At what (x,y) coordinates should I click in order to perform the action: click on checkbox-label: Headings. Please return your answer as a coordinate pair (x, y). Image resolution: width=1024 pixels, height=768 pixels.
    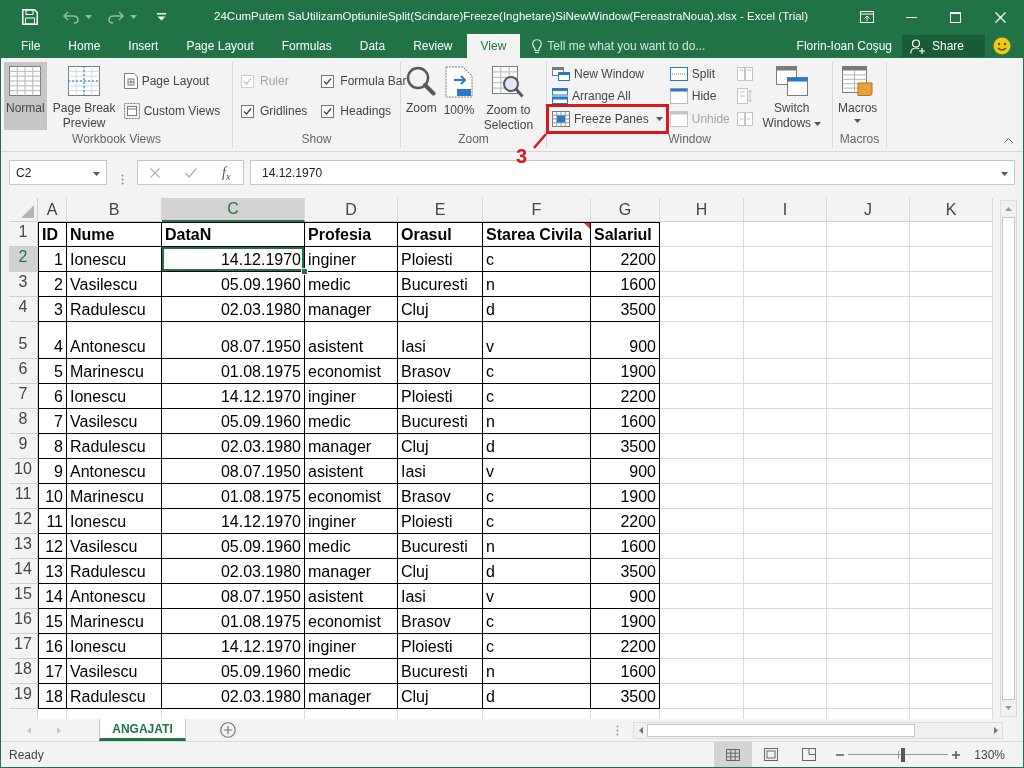
    Looking at the image, I should click on (366, 111).